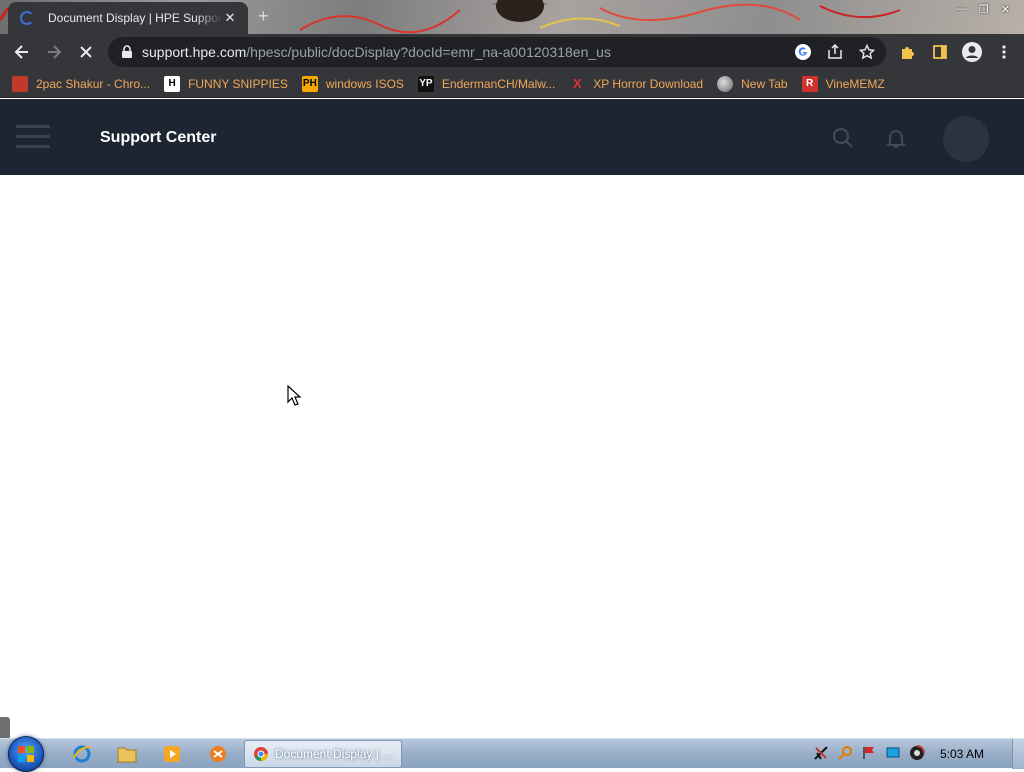 The width and height of the screenshot is (1024, 772). I want to click on media-player-icon, so click(172, 754).